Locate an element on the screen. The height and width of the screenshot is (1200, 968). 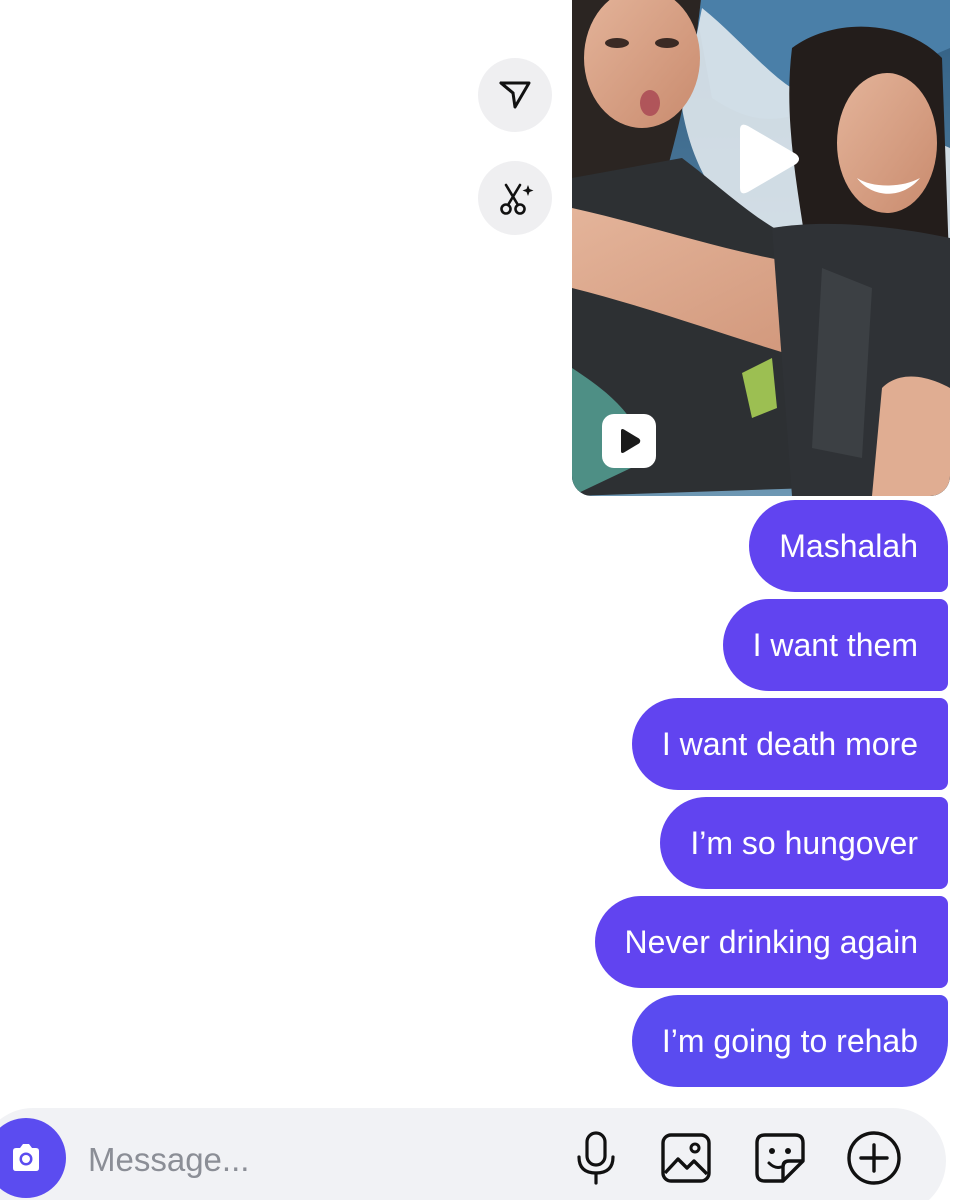
microphone-icon is located at coordinates (596, 1158).